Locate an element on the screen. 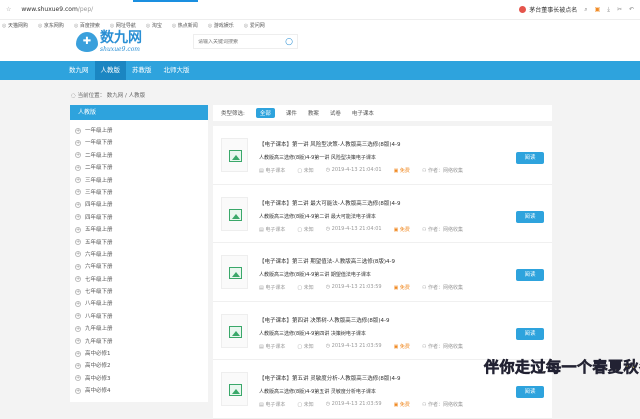 Image resolution: width=640 pixels, height=419 pixels. scissors-icon: ✂ is located at coordinates (619, 9).